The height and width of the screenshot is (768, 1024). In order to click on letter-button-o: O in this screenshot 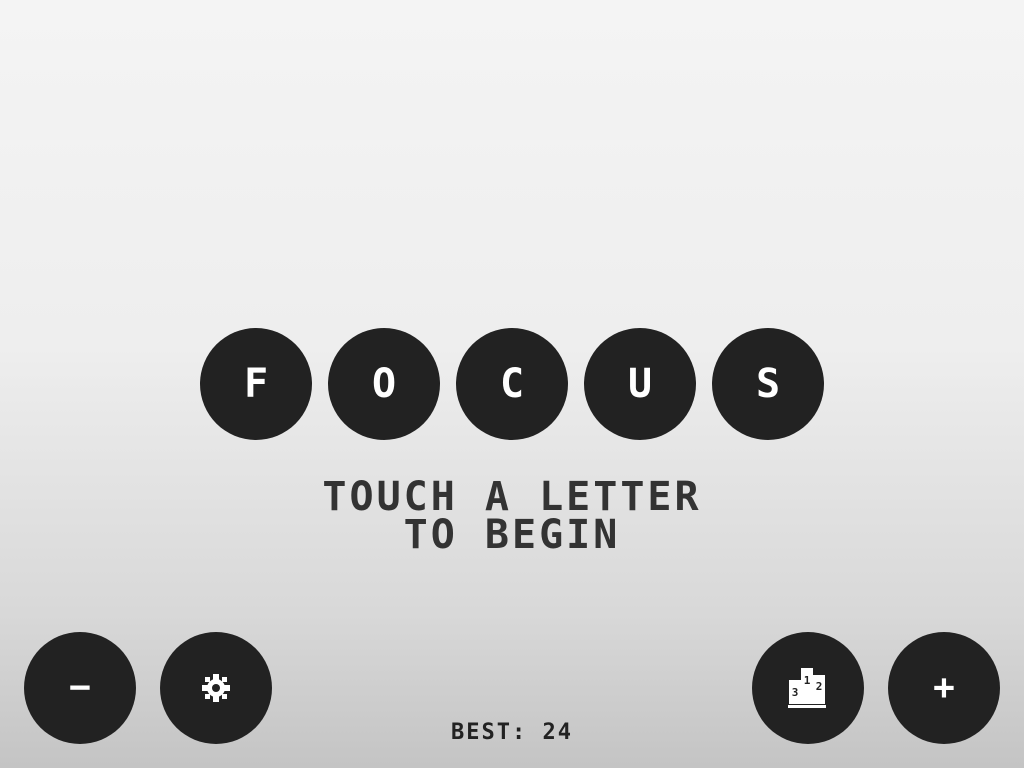, I will do `click(384, 384)`.